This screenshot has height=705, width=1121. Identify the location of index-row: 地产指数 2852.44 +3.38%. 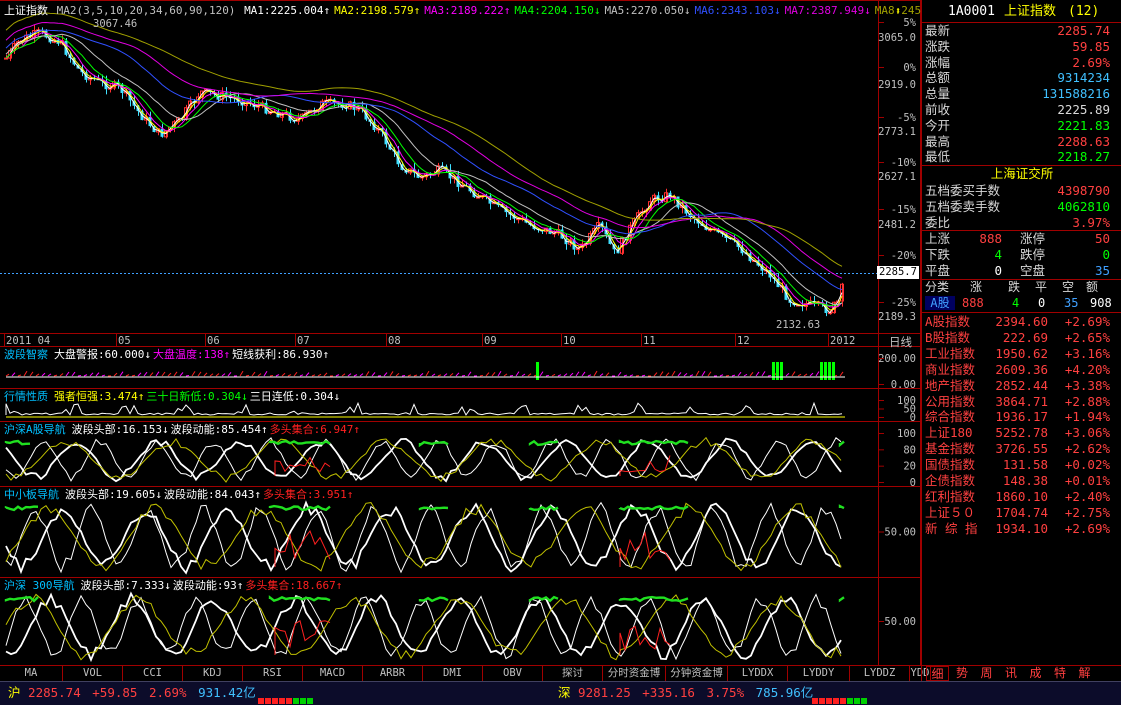
(1020, 386).